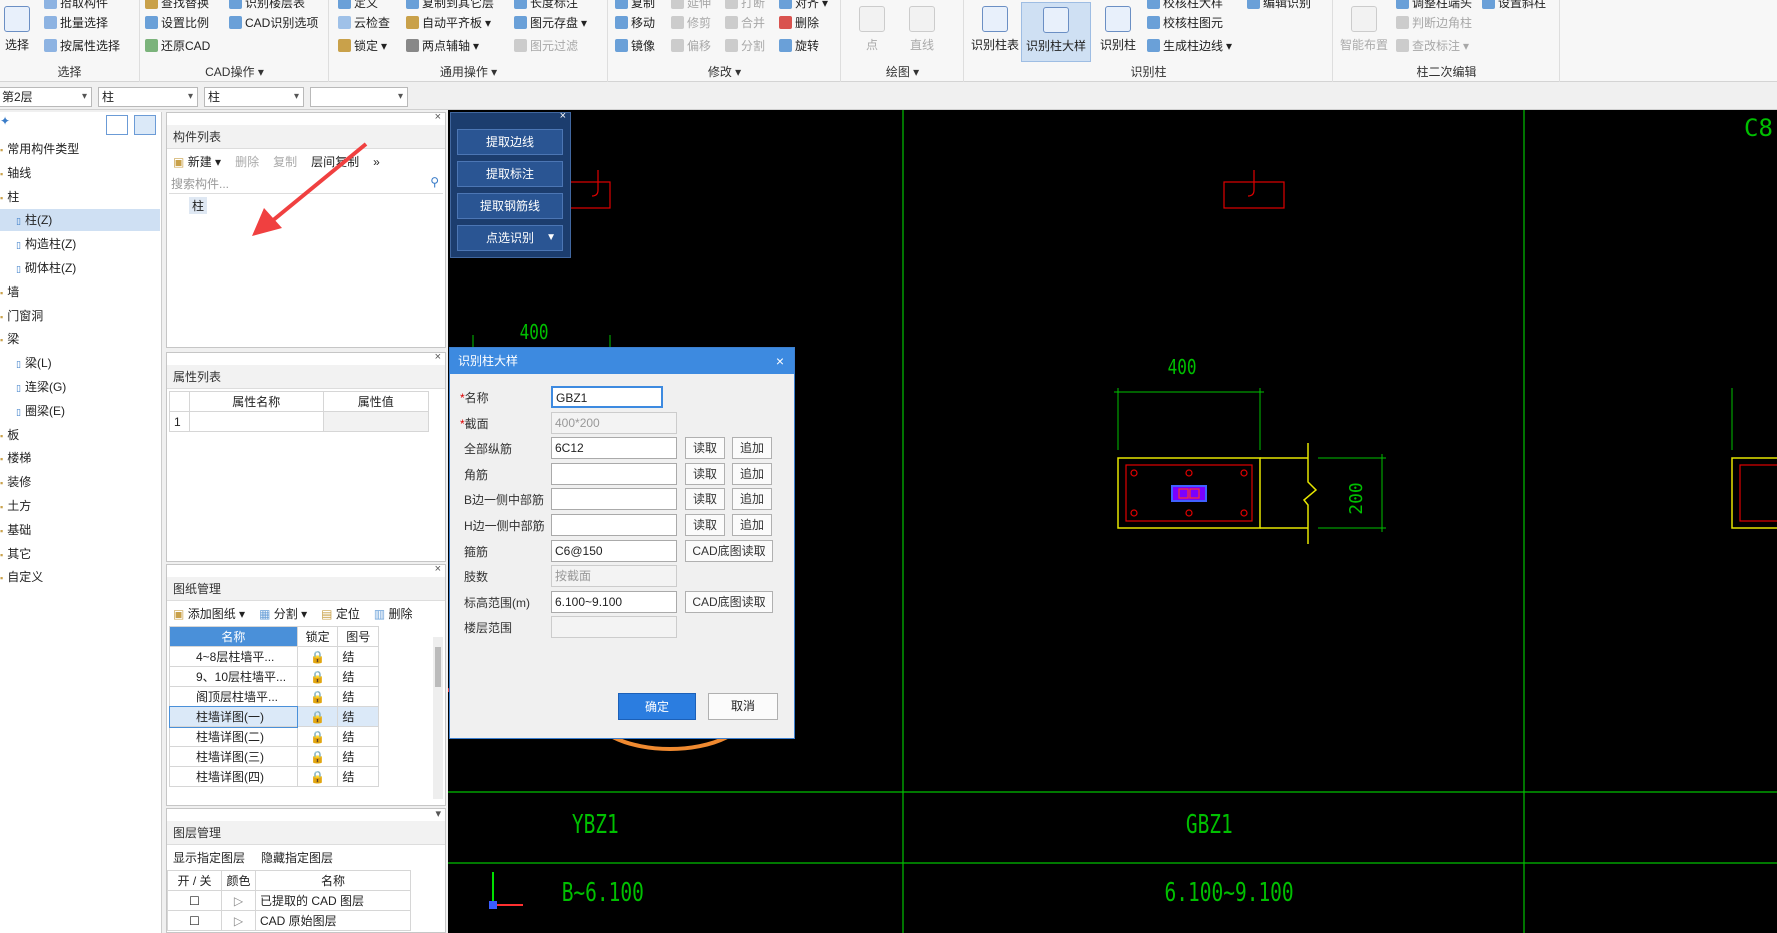 The image size is (1777, 933). What do you see at coordinates (1118, 32) in the screenshot?
I see `identify-column-button: 识别柱` at bounding box center [1118, 32].